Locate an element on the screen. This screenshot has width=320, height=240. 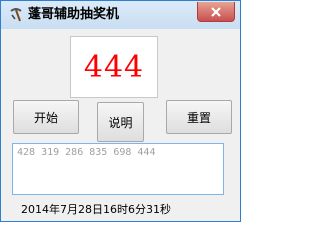
start-button: 开始 is located at coordinates (46, 117).